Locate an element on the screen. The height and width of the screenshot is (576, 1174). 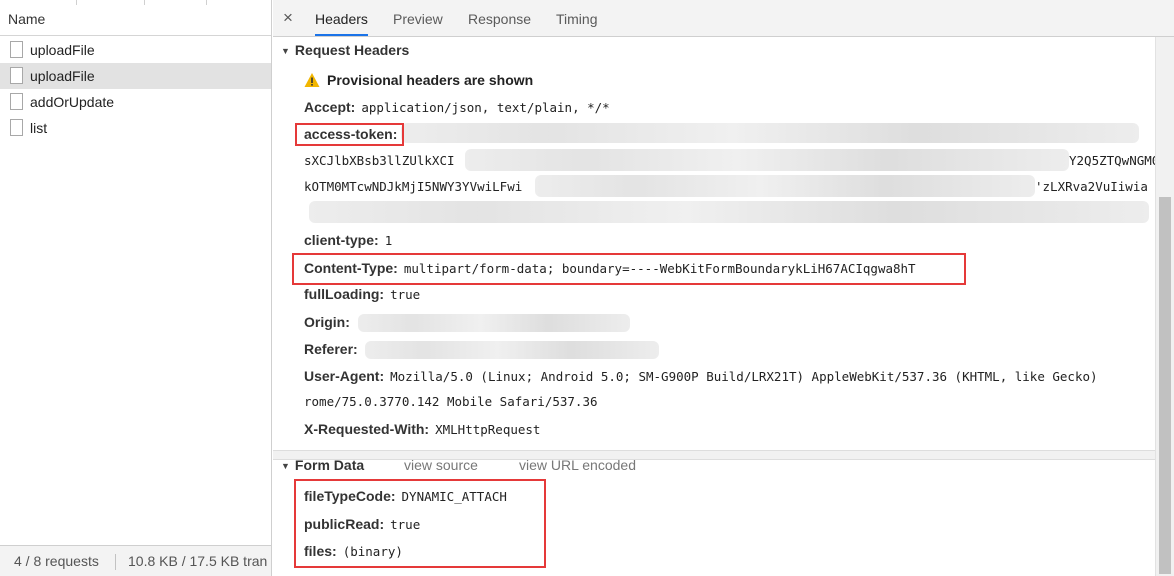
token-fragment: sXCJlbXBsb3llZUlkXCI is located at coordinates (379, 160).